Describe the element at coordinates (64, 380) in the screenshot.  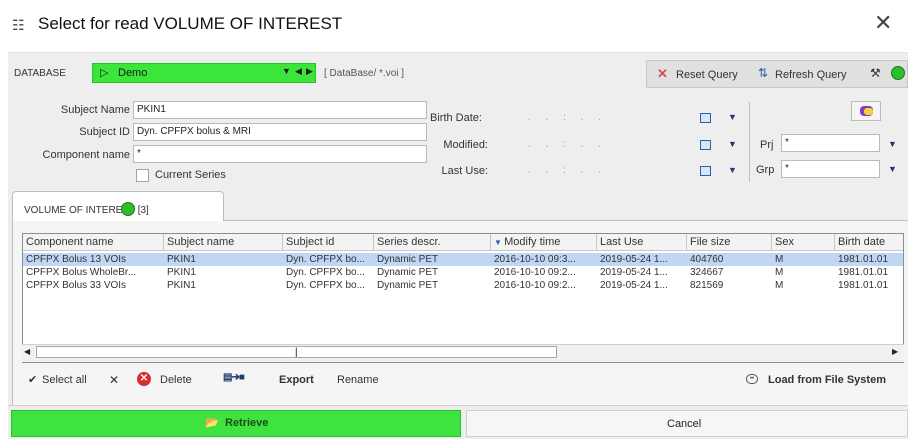
I see `select-all-button: Select all` at that location.